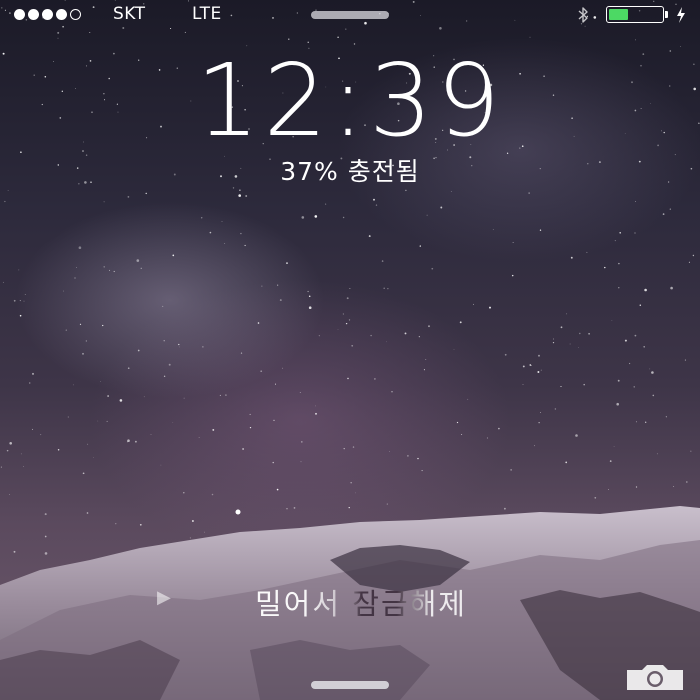 The image size is (700, 700). I want to click on camera-icon, so click(655, 677).